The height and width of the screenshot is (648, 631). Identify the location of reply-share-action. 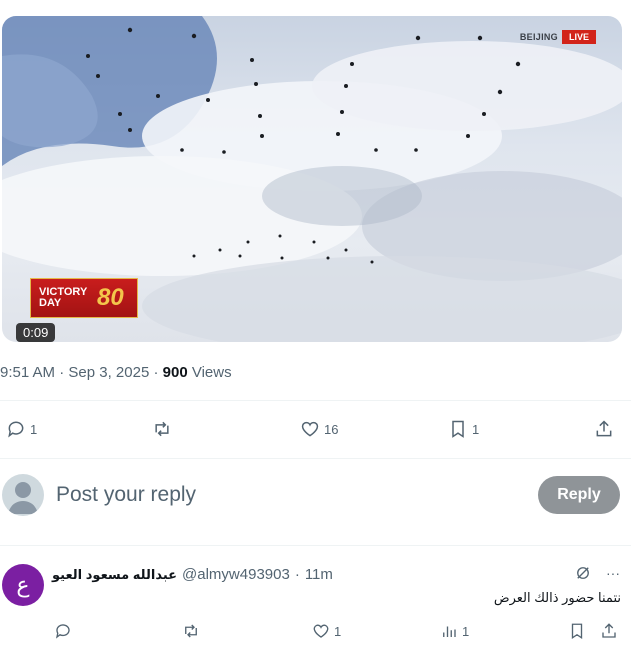
(609, 631).